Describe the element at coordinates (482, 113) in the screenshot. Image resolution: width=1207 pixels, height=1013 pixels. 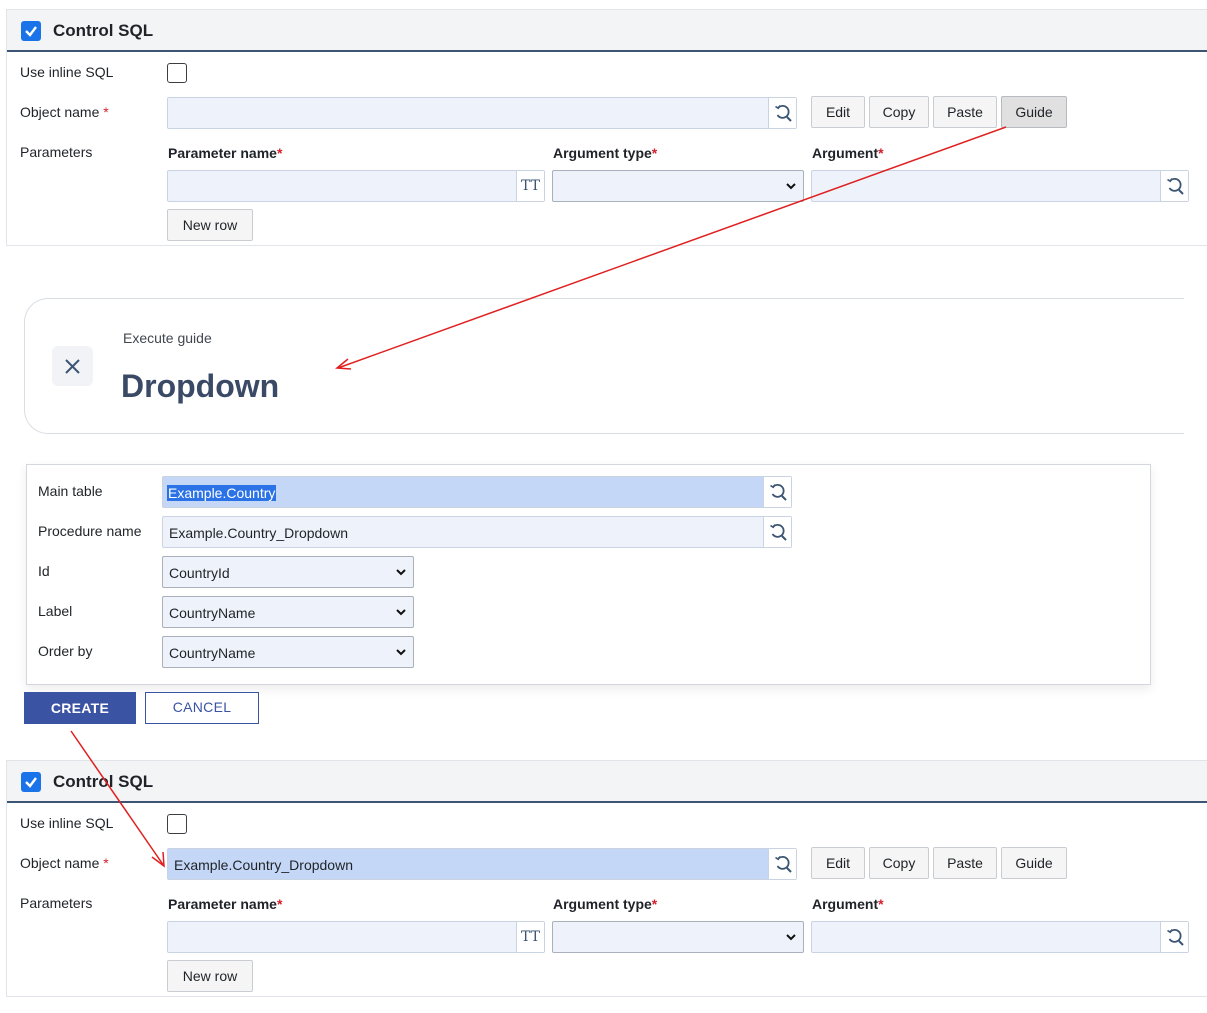
I see `object-name-input` at that location.